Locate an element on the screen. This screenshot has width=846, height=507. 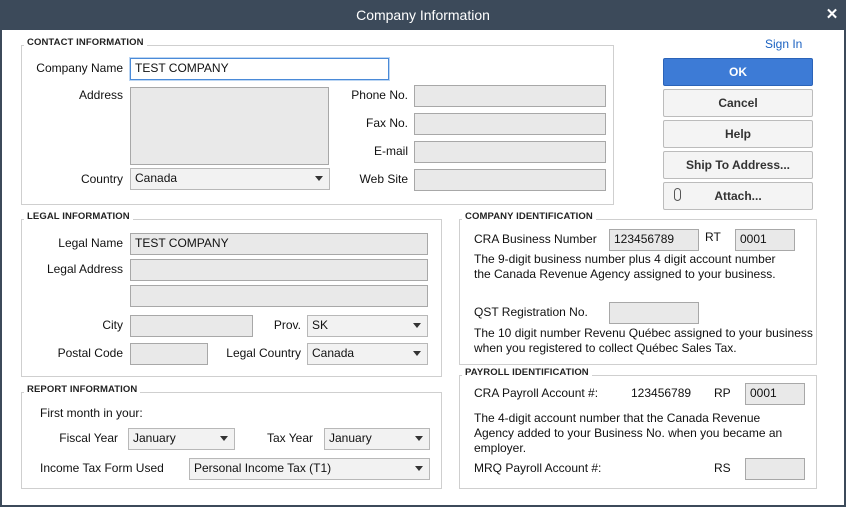
phone-input is located at coordinates (510, 96).